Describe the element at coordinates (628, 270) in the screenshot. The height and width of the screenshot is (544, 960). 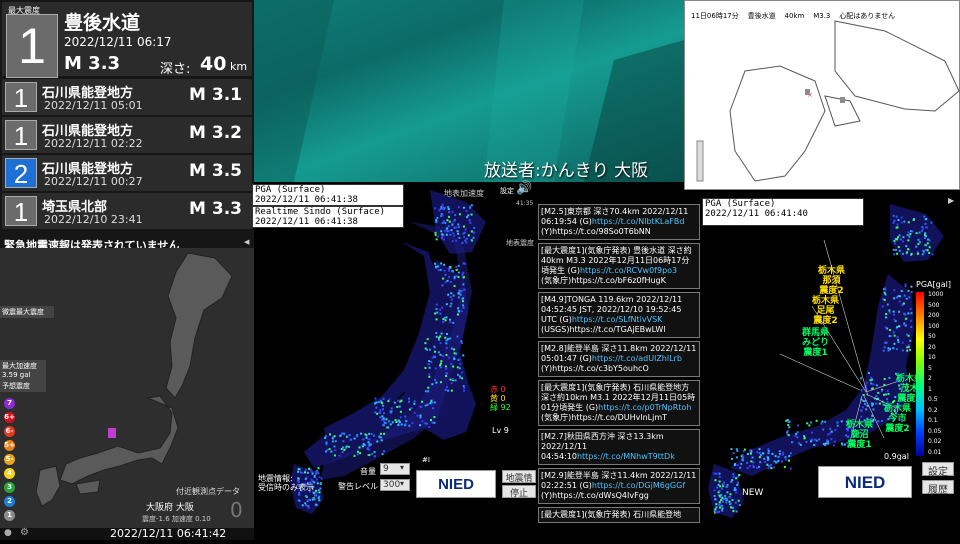
I see `tweet-link: https://t.co/RCVw0f9po3` at that location.